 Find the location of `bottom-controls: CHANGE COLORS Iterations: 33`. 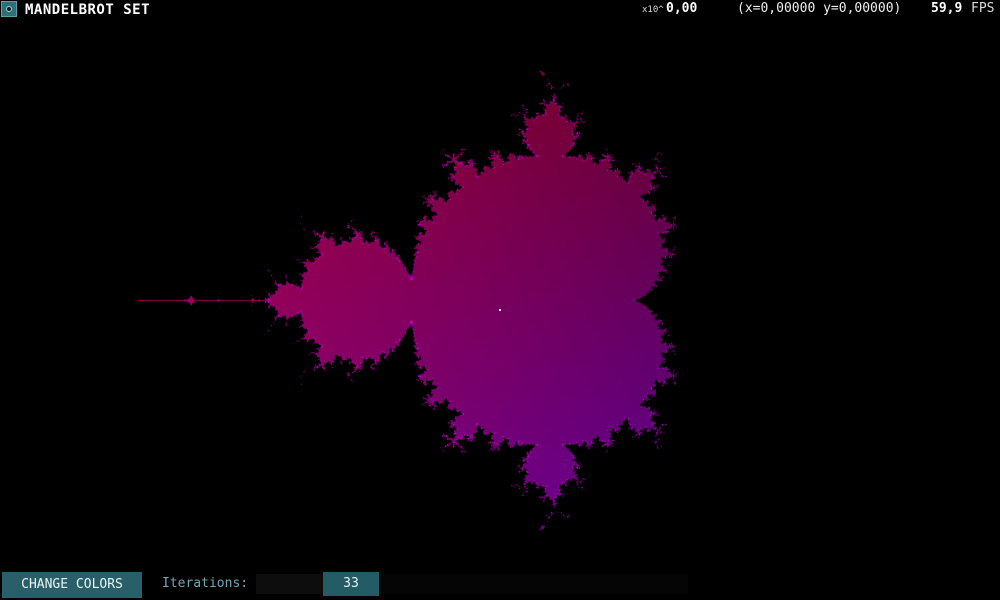

bottom-controls: CHANGE COLORS Iterations: 33 is located at coordinates (345, 584).